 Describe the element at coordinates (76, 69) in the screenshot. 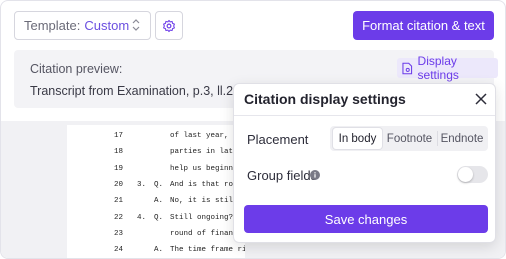

I see `citation-preview-label: Citation preview:` at that location.